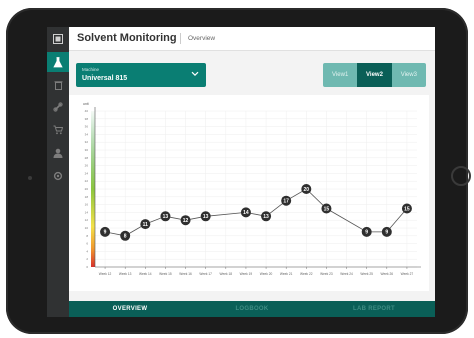 The width and height of the screenshot is (474, 338). I want to click on x-tick-label: Week 26, so click(387, 274).